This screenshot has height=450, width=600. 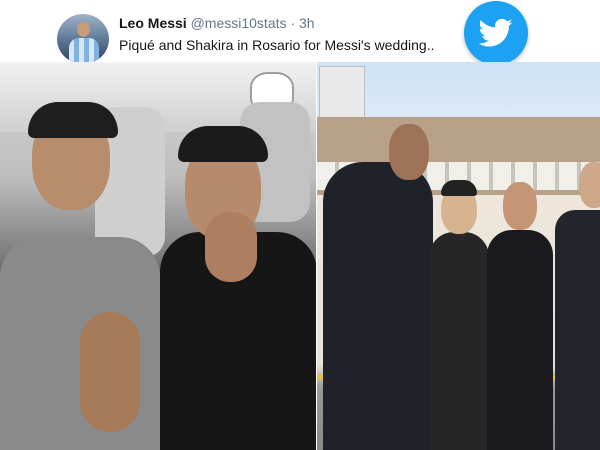 I want to click on avatar, so click(x=83, y=39).